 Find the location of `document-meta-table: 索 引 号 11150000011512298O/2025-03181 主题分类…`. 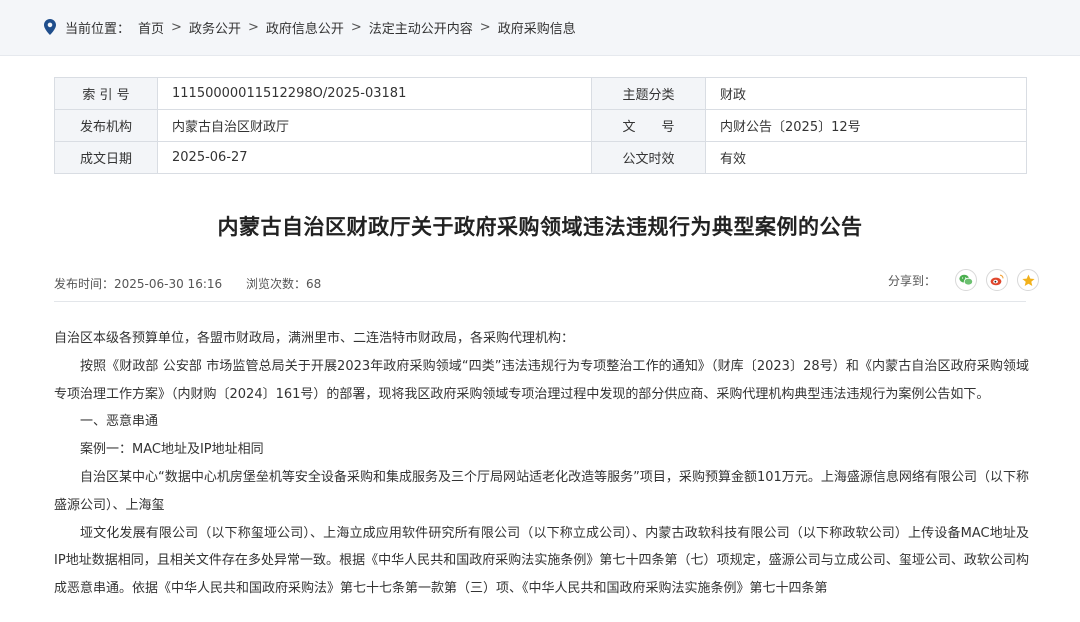

document-meta-table: 索 引 号 11150000011512298O/2025-03181 主题分类… is located at coordinates (540, 125).